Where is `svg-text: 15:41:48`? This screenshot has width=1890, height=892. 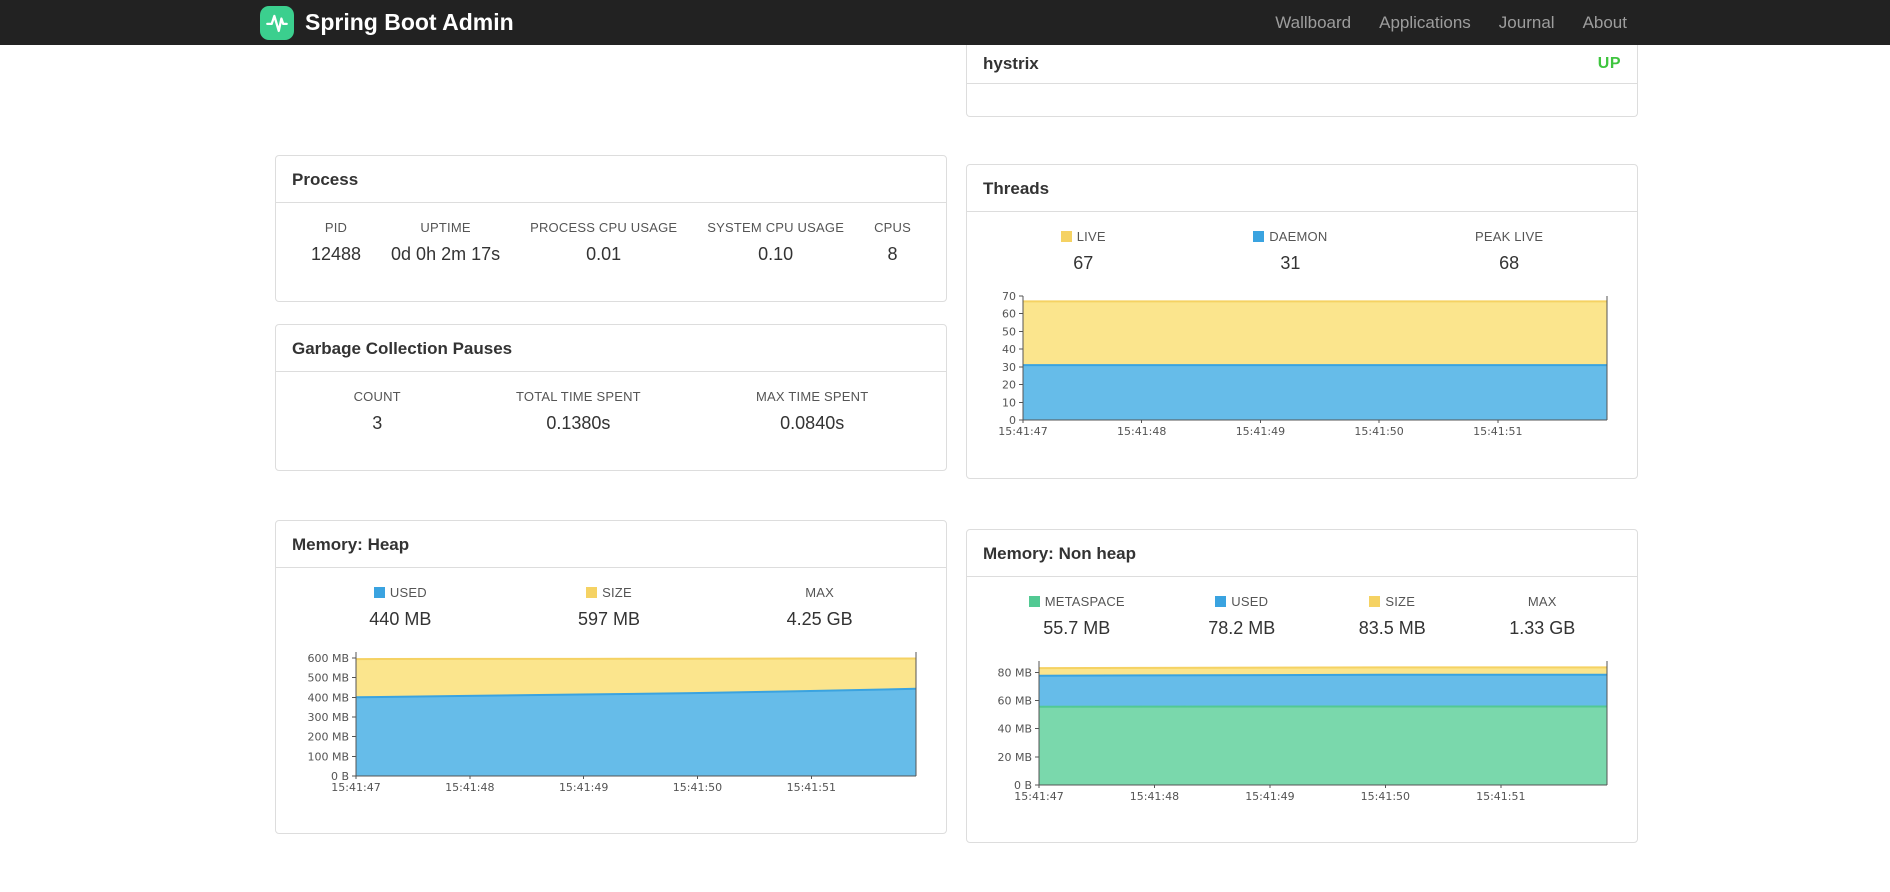
svg-text: 15:41:48 is located at coordinates (469, 787).